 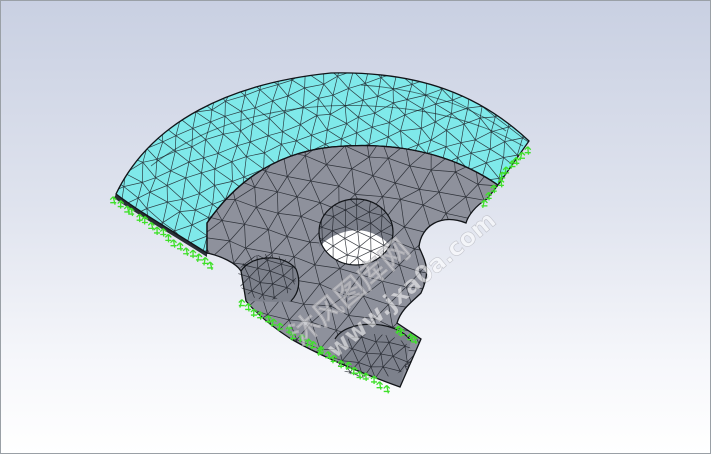 I want to click on watermark: 沐风图库网 www.jxa0a.com, so click(x=392, y=285).